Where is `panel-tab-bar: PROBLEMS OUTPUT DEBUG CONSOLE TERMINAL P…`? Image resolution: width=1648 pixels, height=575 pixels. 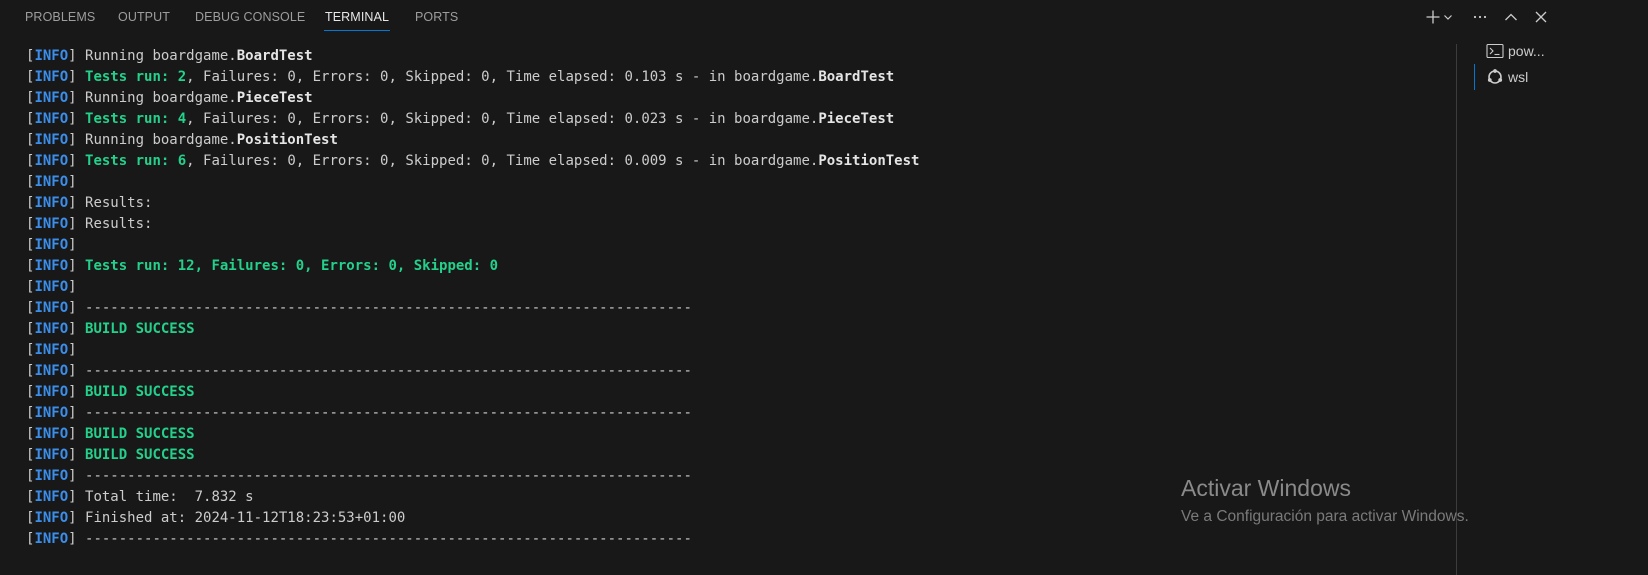 panel-tab-bar: PROBLEMS OUTPUT DEBUG CONSOLE TERMINAL P… is located at coordinates (824, 17).